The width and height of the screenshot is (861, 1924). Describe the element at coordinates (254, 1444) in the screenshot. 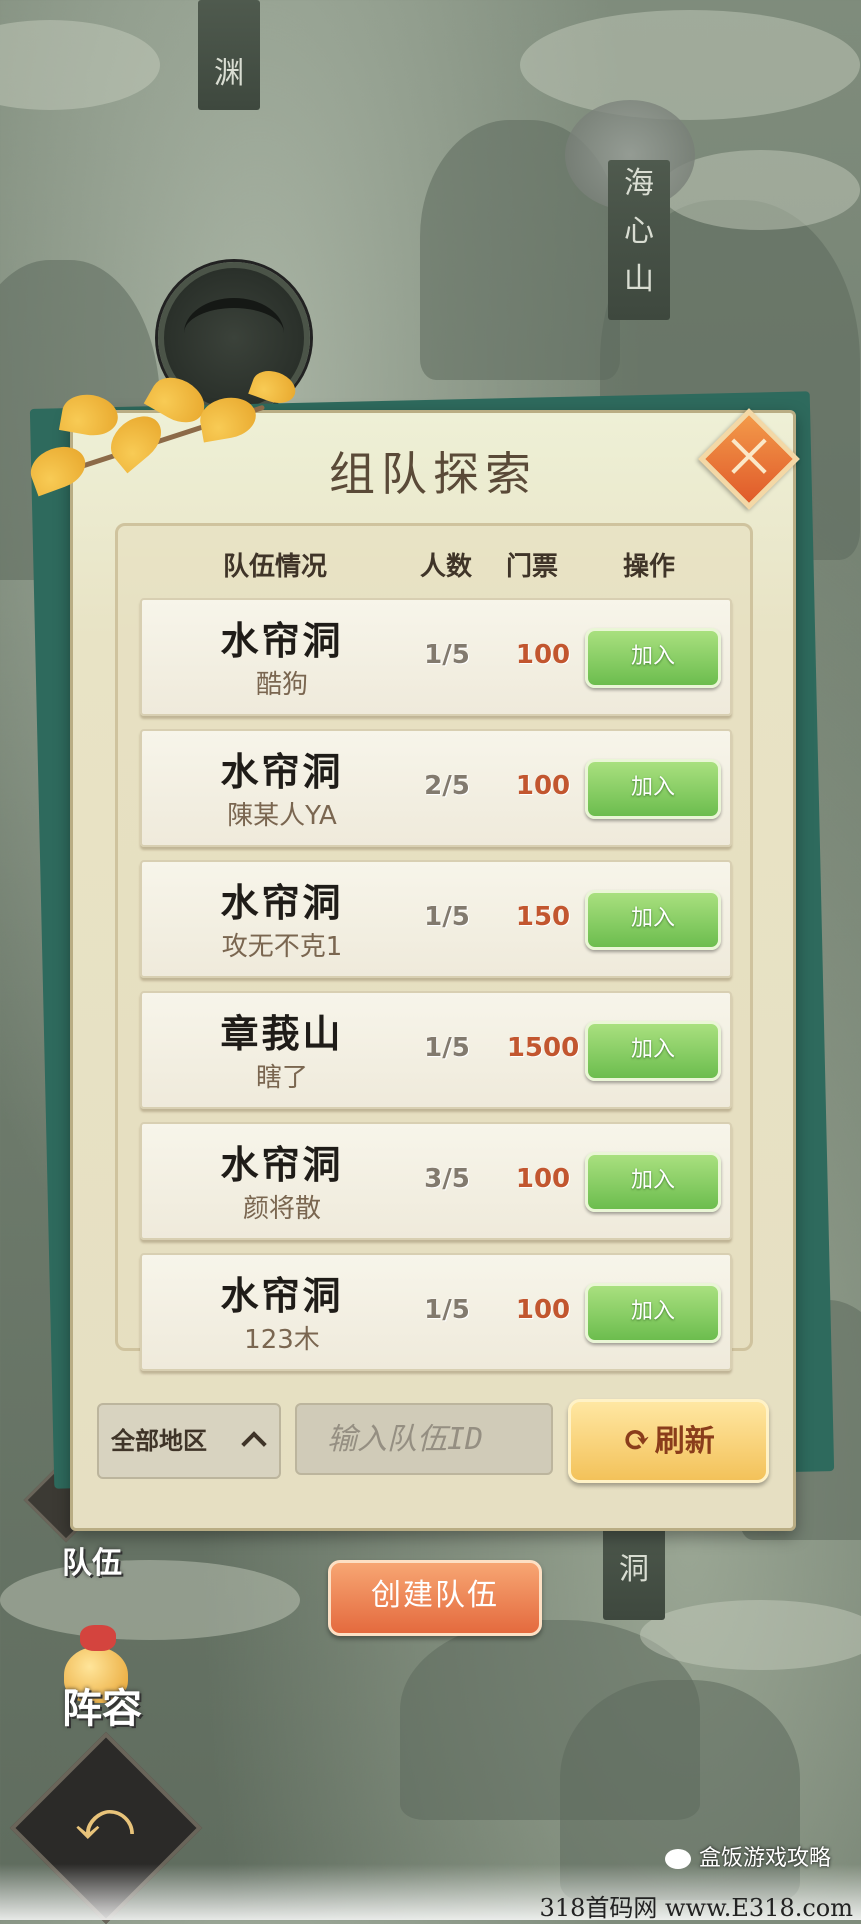

I see `chevron-up-icon` at that location.